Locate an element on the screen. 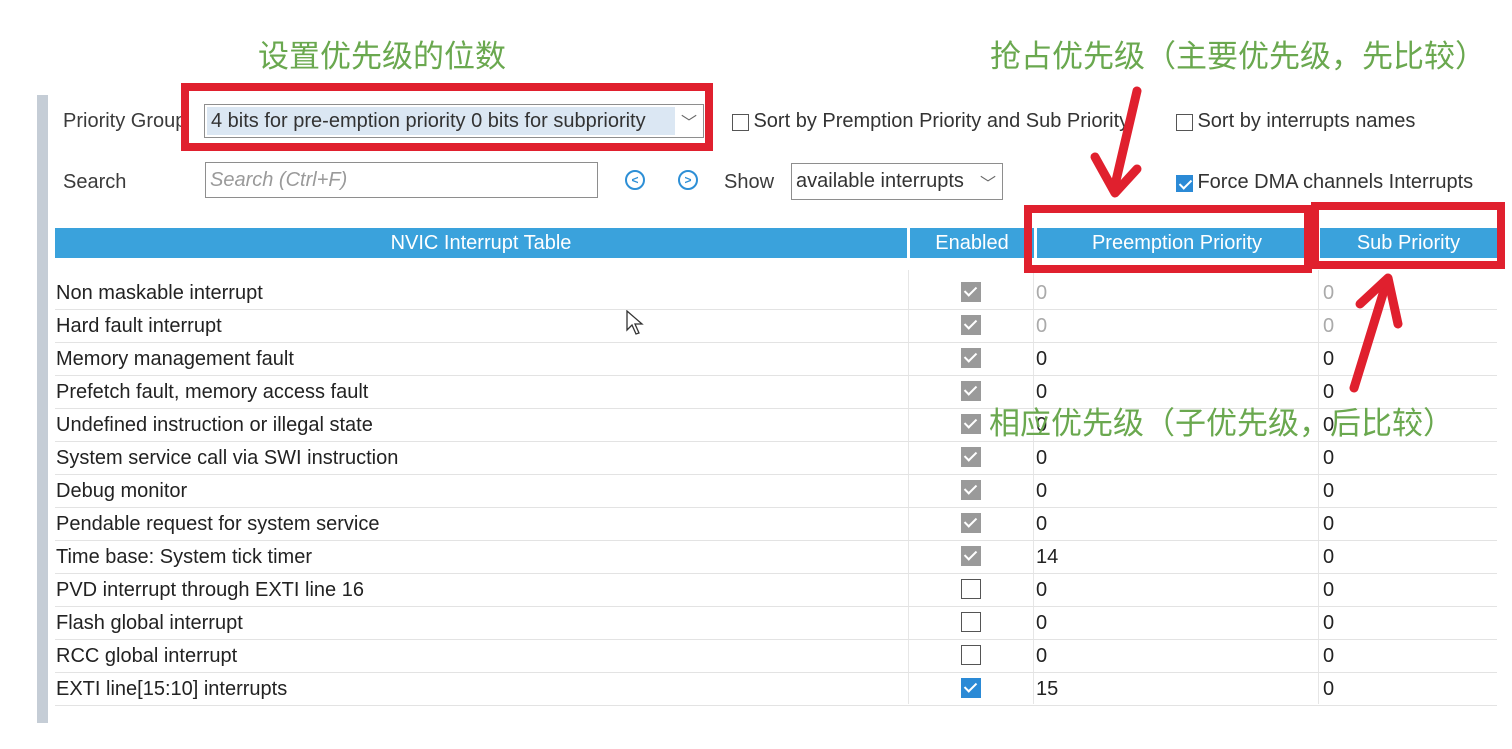 The width and height of the screenshot is (1512, 749). sort-names-option: Sort by interrupts names is located at coordinates (1295, 121).